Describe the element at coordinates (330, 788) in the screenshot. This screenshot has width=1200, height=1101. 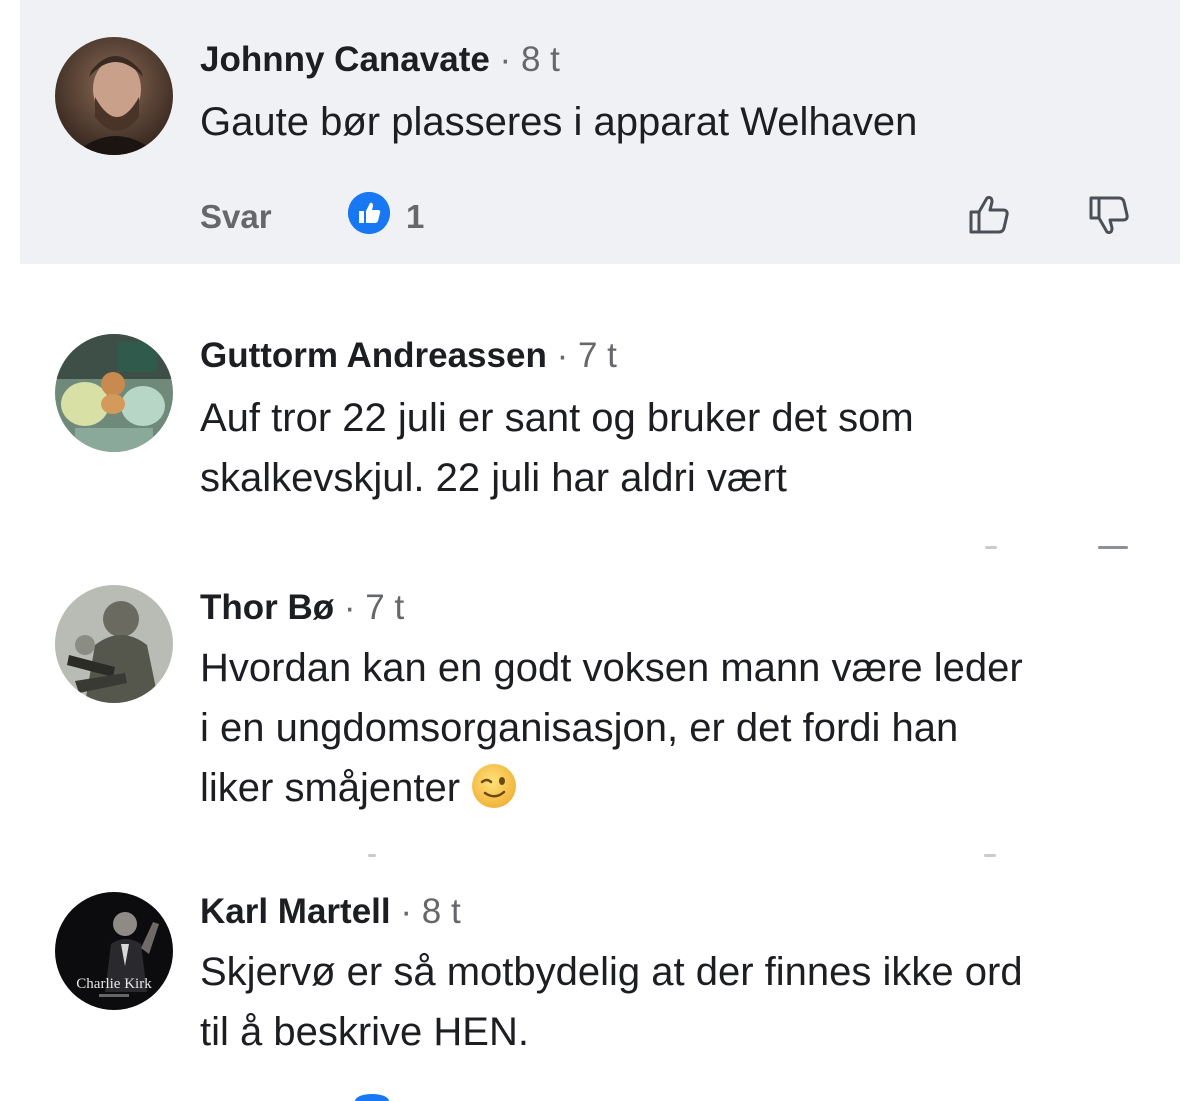
I see `comment-text-fragment: liker småjenter` at that location.